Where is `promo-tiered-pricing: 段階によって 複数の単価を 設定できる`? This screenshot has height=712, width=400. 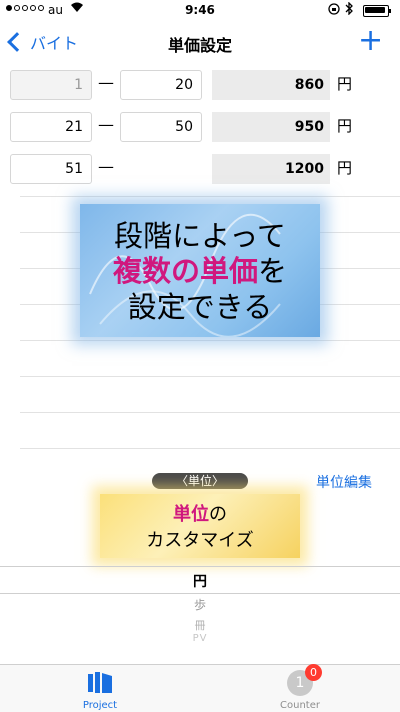
promo-tiered-pricing: 段階によって 複数の単価を 設定できる is located at coordinates (200, 270).